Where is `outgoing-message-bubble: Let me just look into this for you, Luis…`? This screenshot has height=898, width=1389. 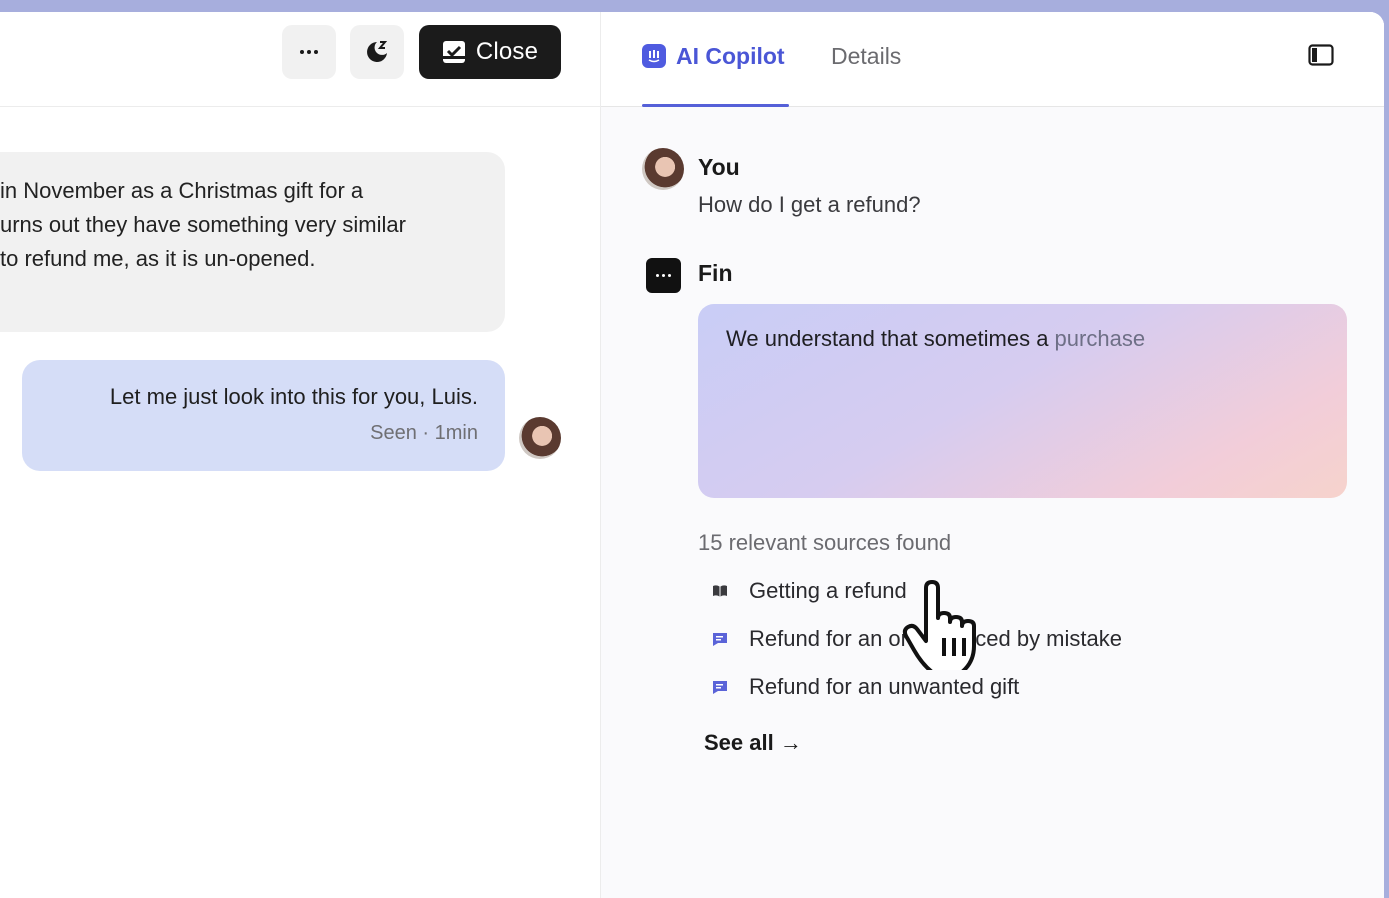
outgoing-message-bubble: Let me just look into this for you, Luis… is located at coordinates (263, 415).